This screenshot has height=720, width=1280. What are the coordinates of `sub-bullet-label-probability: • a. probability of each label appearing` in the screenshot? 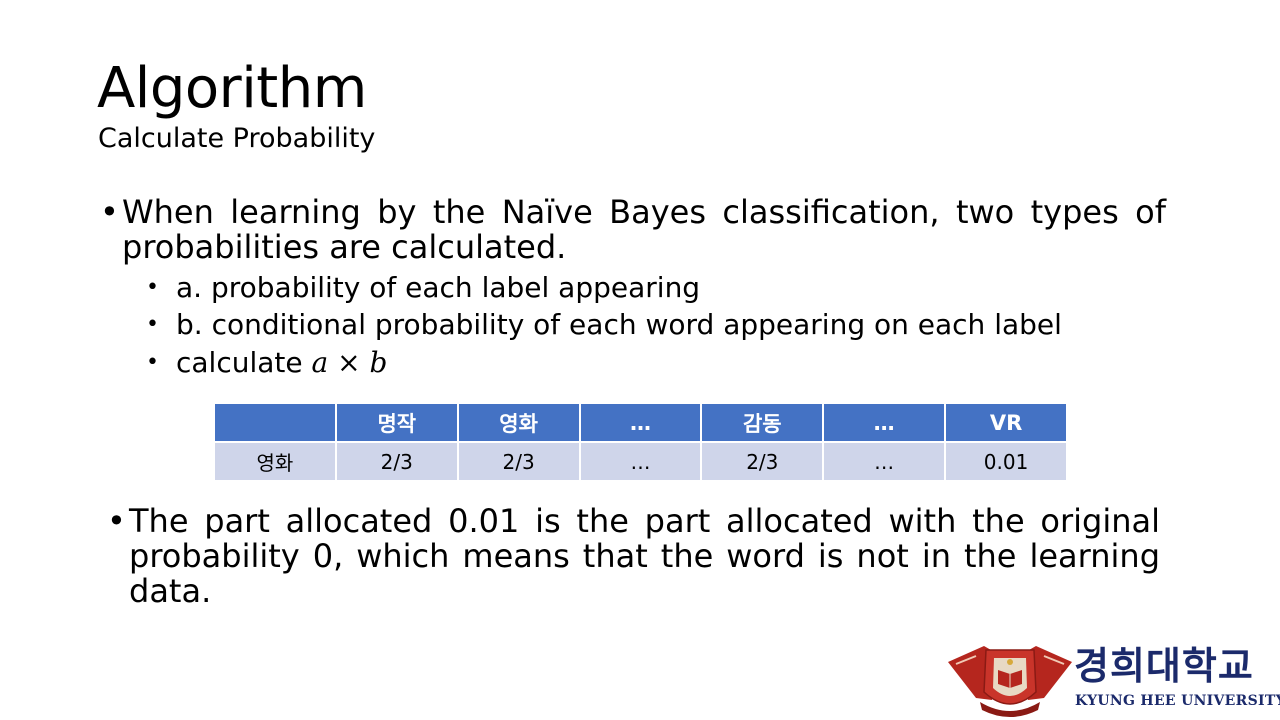 It's located at (423, 288).